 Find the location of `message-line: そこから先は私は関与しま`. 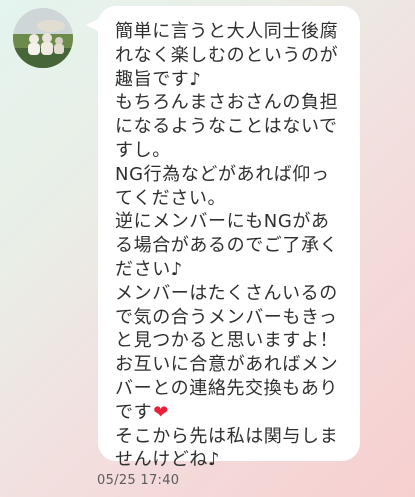

message-line: そこから先は私は関与しま is located at coordinates (227, 436).